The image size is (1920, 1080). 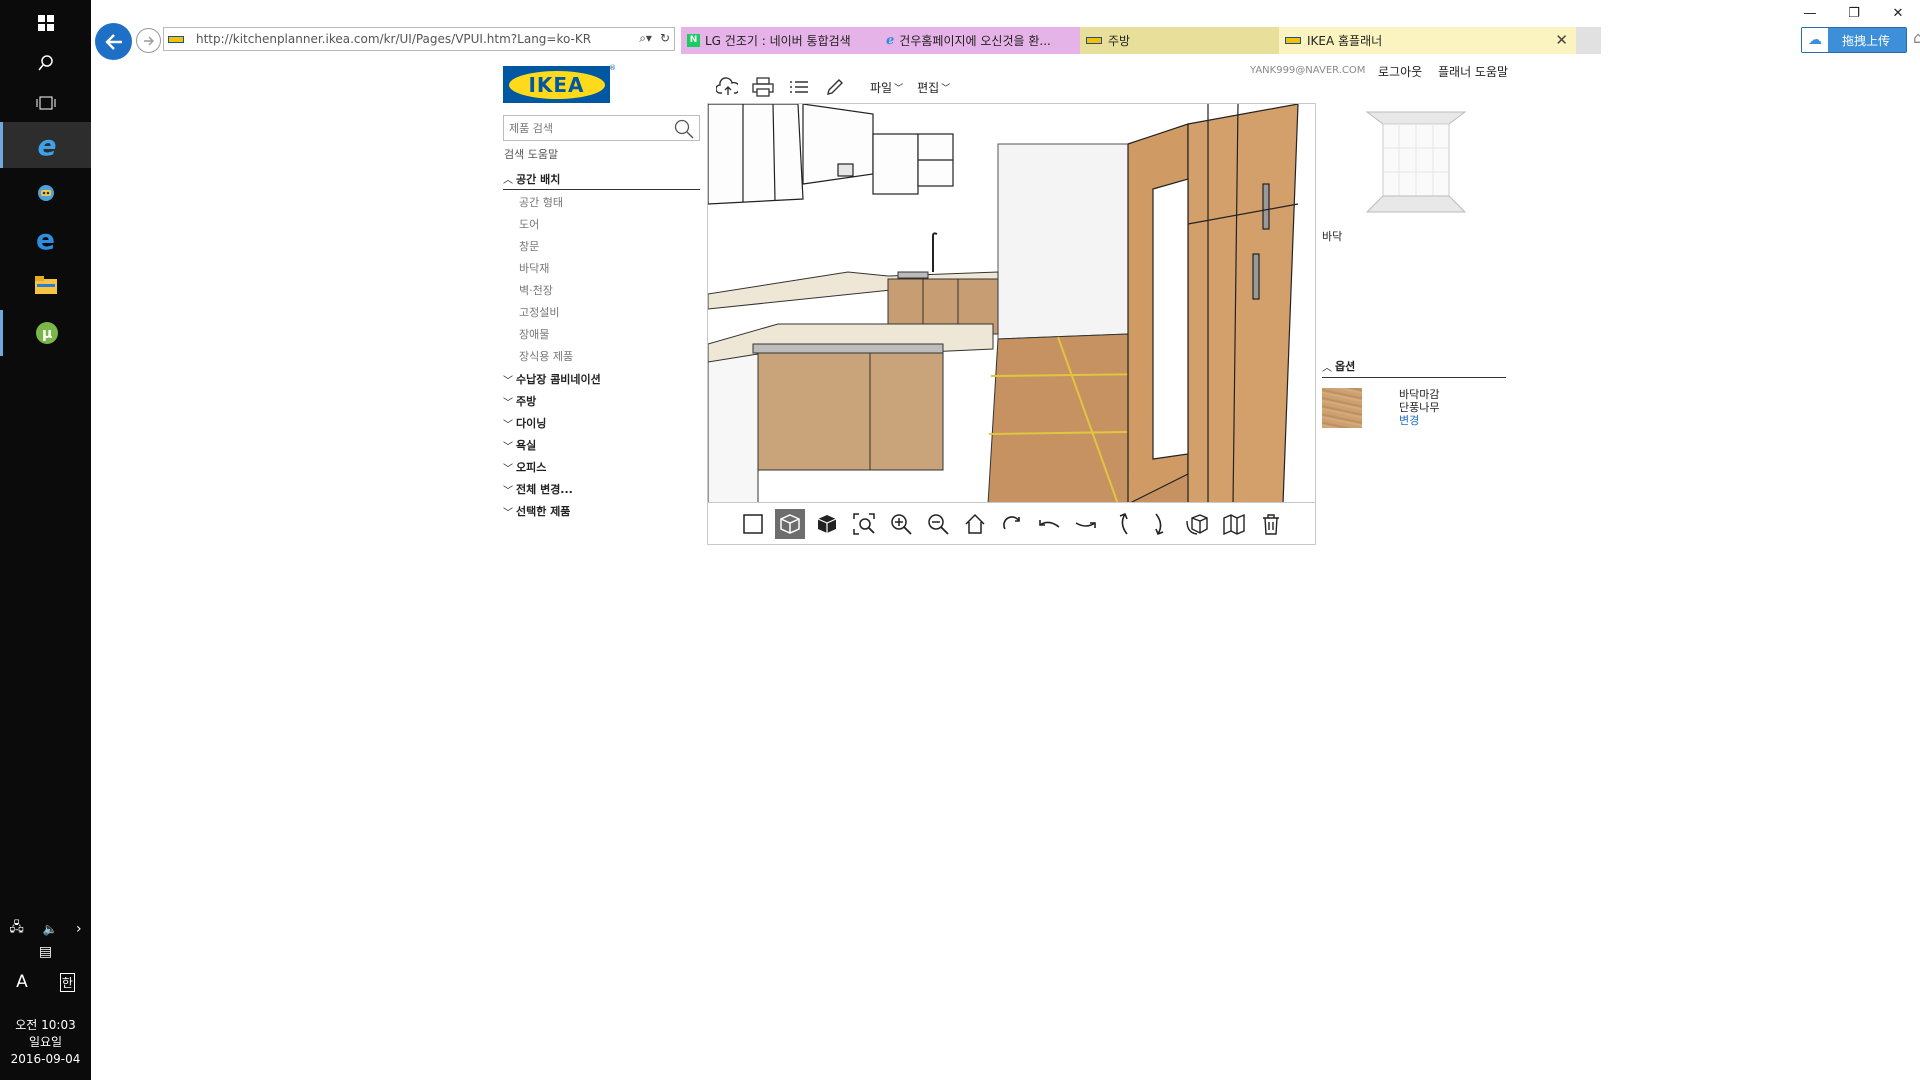 I want to click on tab-kitchen: 주방, so click(x=1179, y=40).